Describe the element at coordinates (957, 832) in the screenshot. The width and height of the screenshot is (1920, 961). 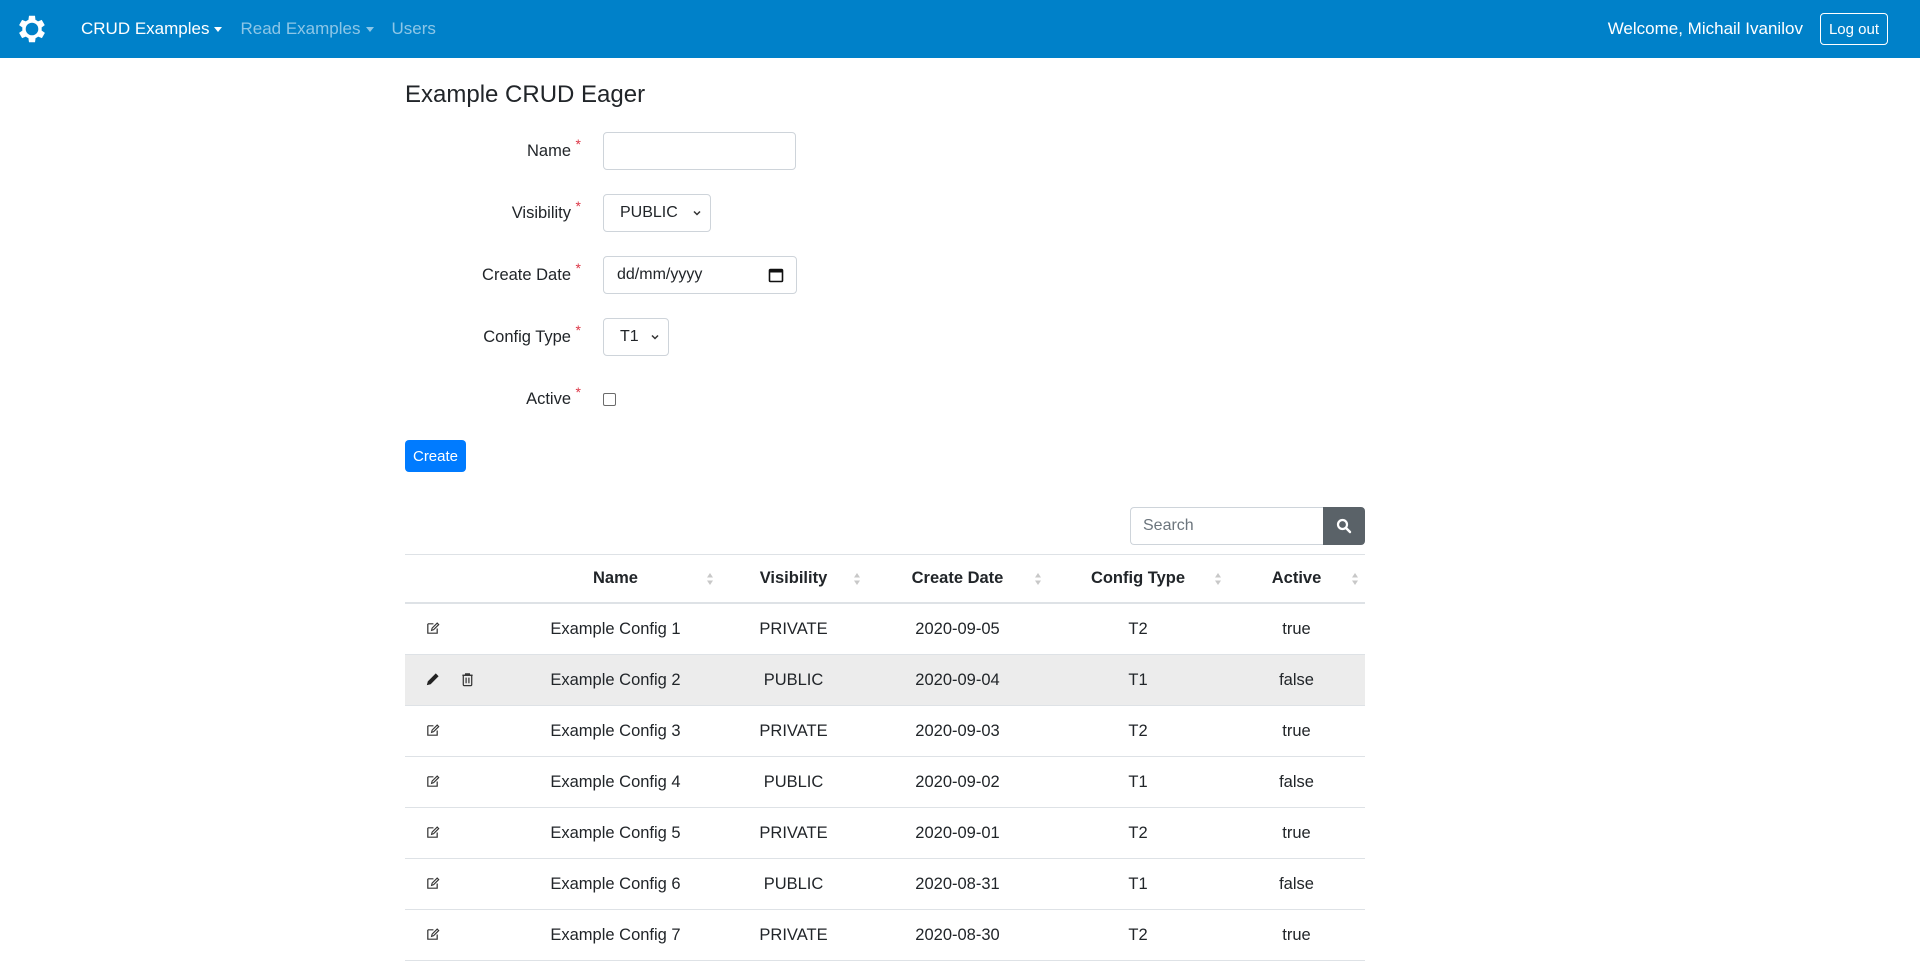
I see `cell-create-date: 2020-09-01` at that location.